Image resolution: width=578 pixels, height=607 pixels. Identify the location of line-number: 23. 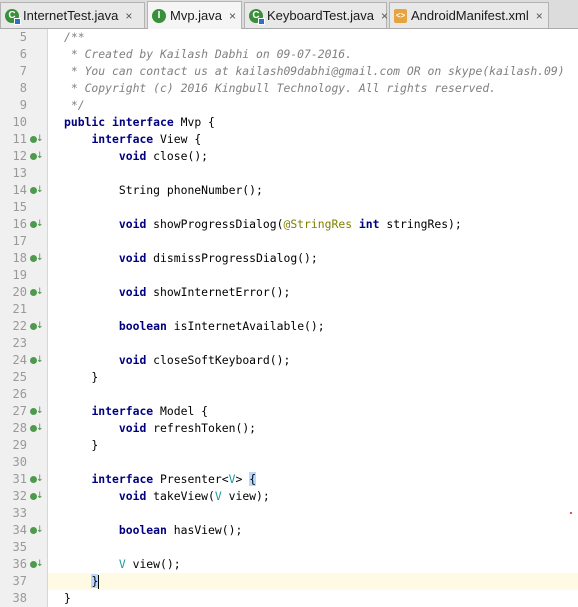
(19, 343).